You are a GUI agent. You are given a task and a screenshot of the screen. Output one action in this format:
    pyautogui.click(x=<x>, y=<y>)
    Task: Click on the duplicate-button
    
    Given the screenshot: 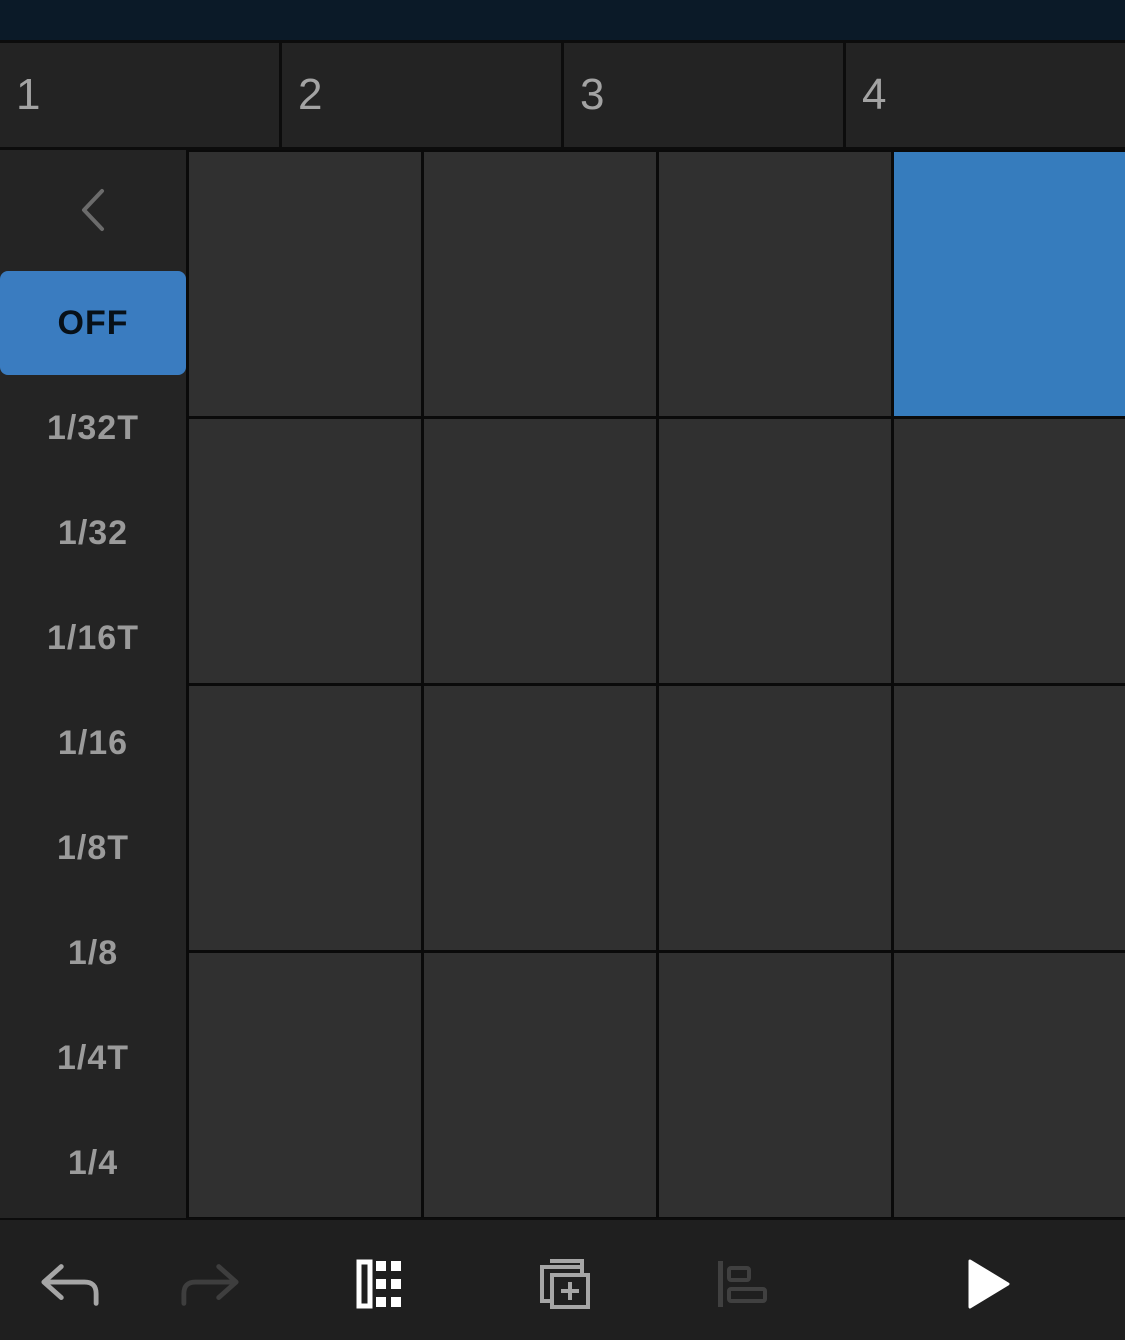 What is the action you would take?
    pyautogui.click(x=564, y=1284)
    